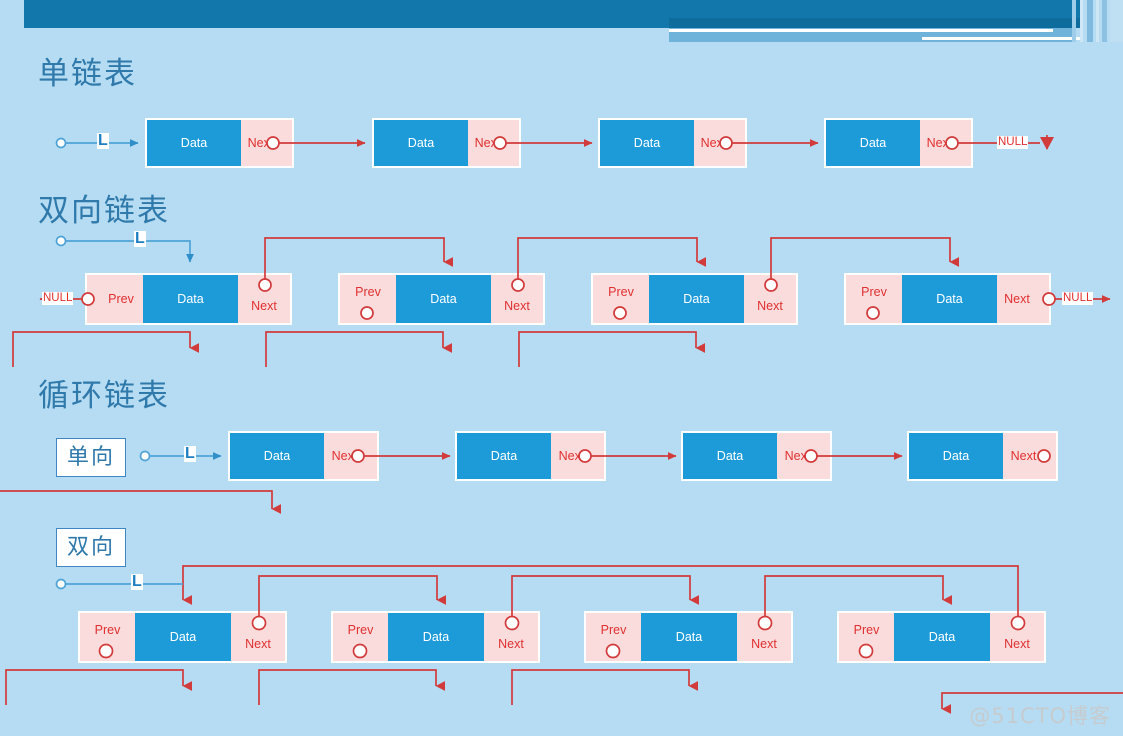 This screenshot has height=736, width=1123. Describe the element at coordinates (140, 502) in the screenshot. I see `circ-wrap` at that location.